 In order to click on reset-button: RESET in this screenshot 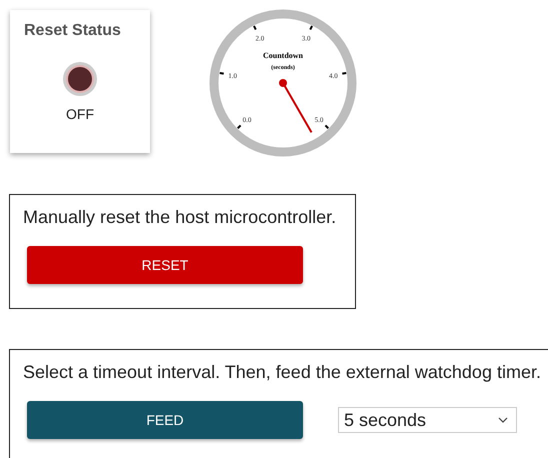, I will do `click(165, 265)`.